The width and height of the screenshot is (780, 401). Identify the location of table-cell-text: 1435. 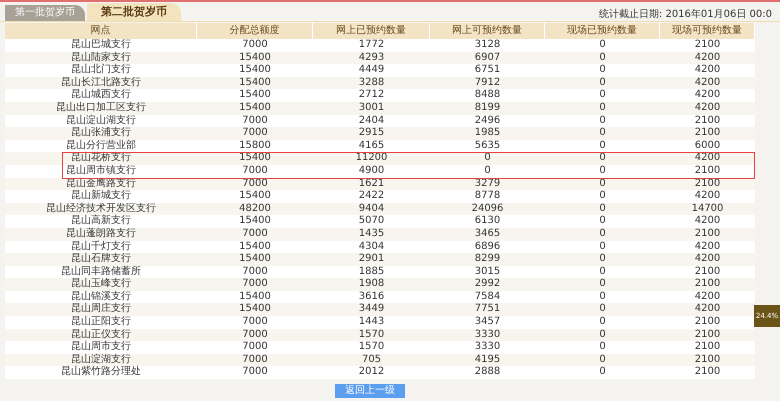
(372, 234).